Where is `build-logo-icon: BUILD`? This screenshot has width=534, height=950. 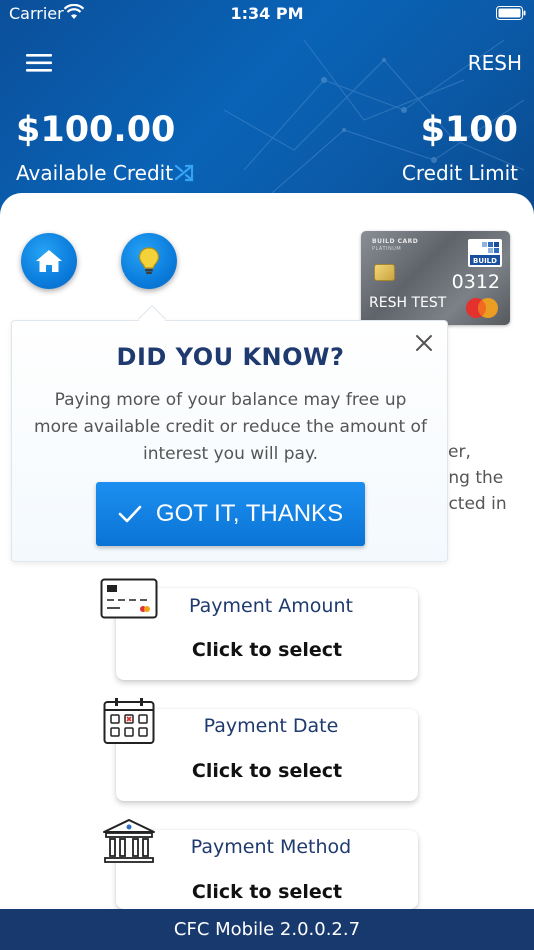 build-logo-icon: BUILD is located at coordinates (485, 253).